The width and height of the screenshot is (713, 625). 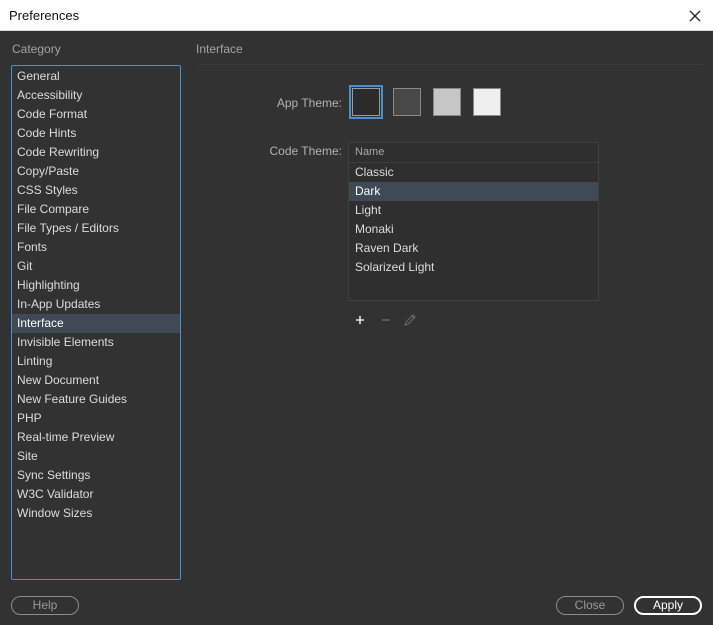 I want to click on category-item: Git, so click(x=96, y=266).